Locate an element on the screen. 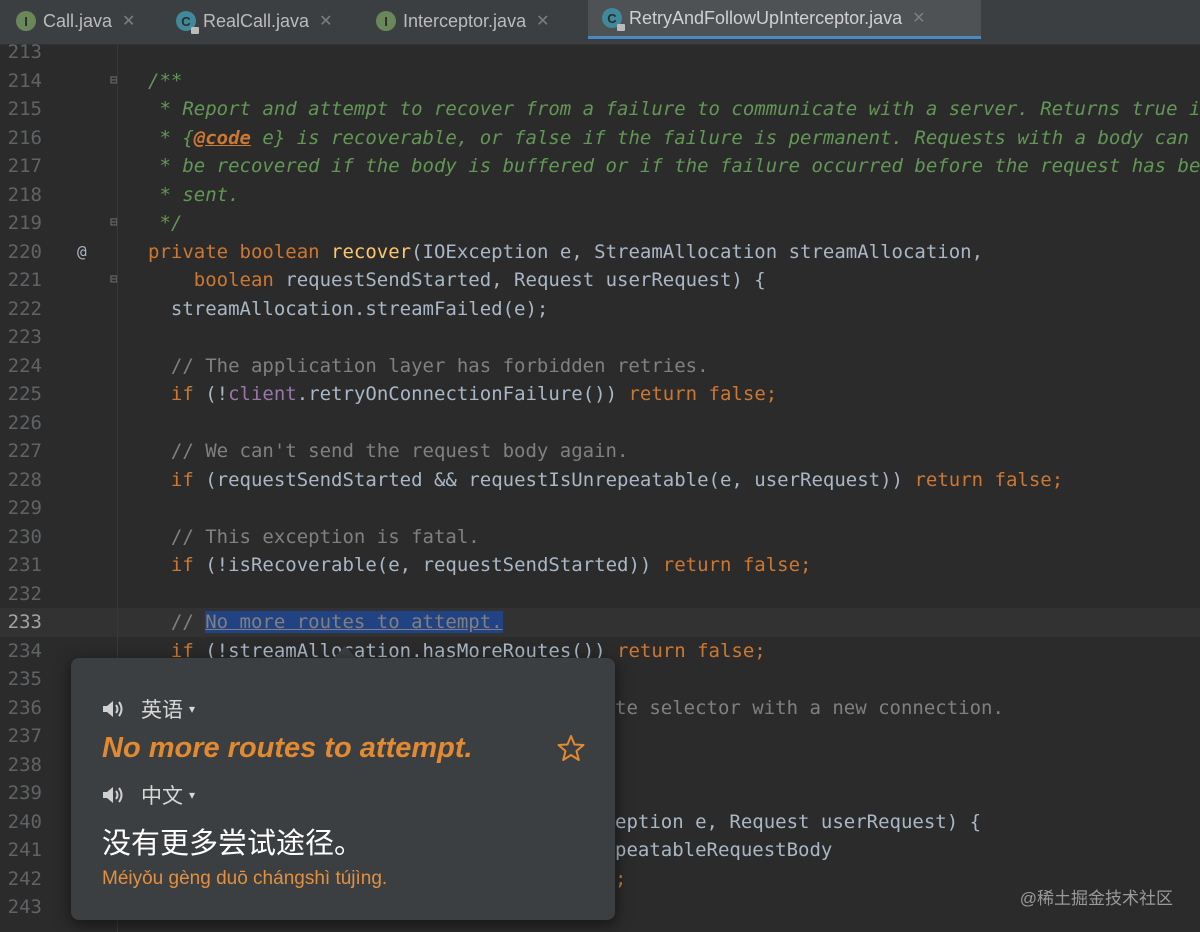  line-number: 237 is located at coordinates (24, 736).